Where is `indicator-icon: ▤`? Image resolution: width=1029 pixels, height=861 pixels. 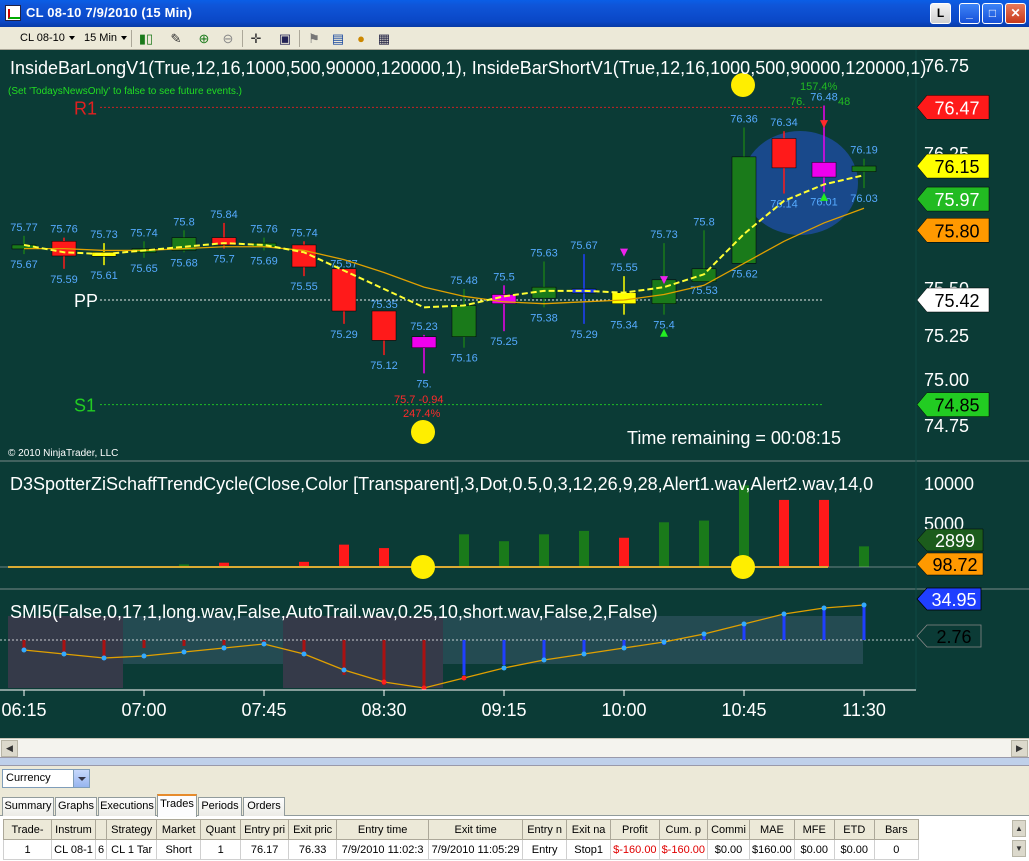 indicator-icon: ▤ is located at coordinates (338, 38).